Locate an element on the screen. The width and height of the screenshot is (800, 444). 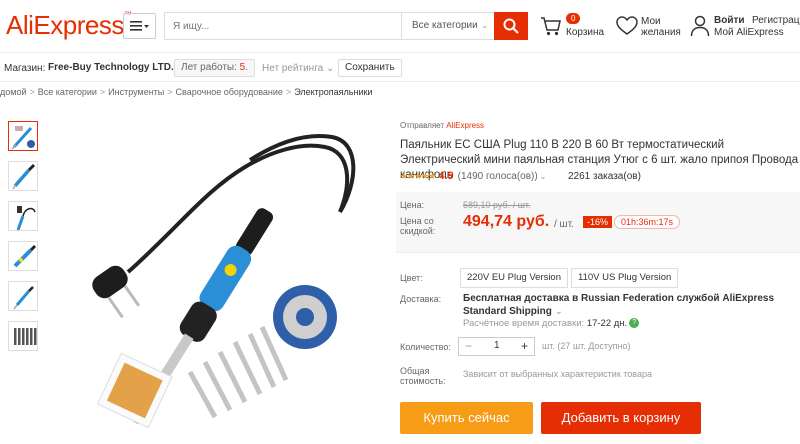
color-option-eu: 220V EU Plug Version is located at coordinates (514, 278).